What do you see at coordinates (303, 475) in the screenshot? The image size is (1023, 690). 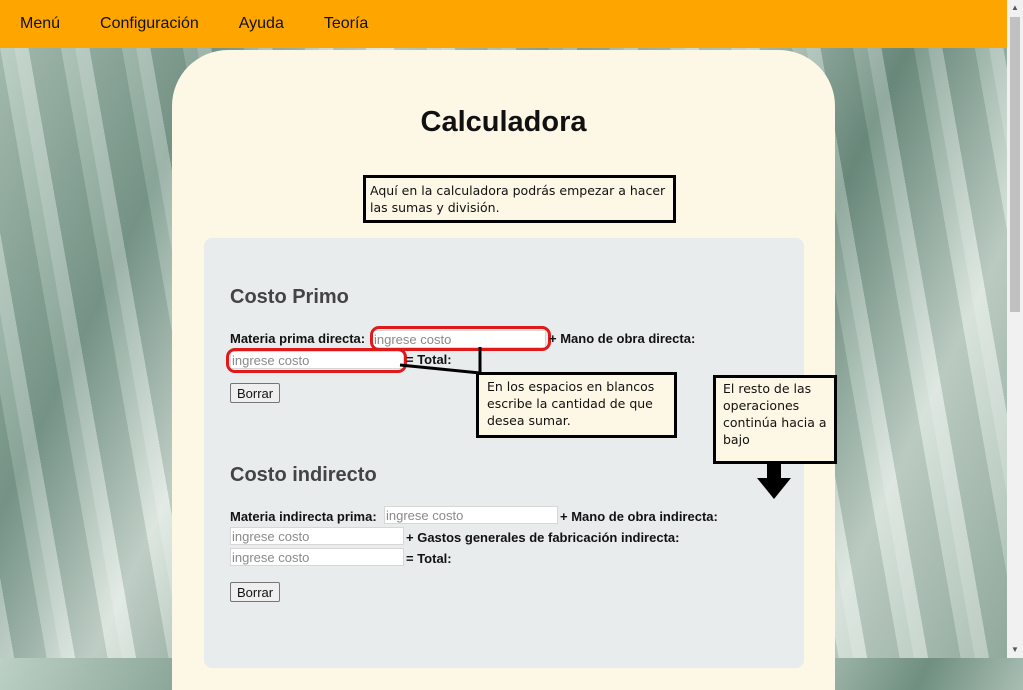 I see `section-title-costo-indirecto: Costo indirecto` at bounding box center [303, 475].